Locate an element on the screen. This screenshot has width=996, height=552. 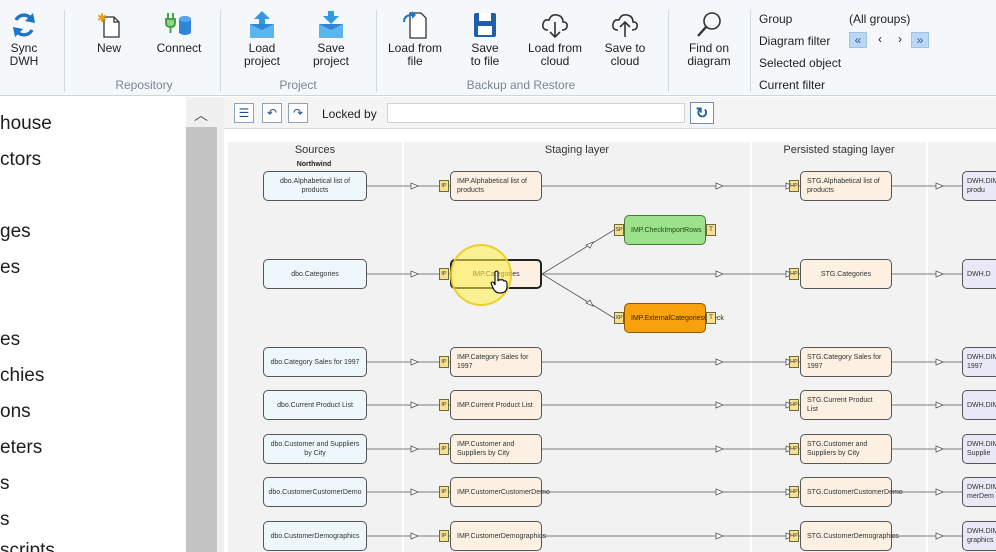
diagram-toolbar: ☰ ↶ ↷ Locked by ↻ is located at coordinates (610, 113).